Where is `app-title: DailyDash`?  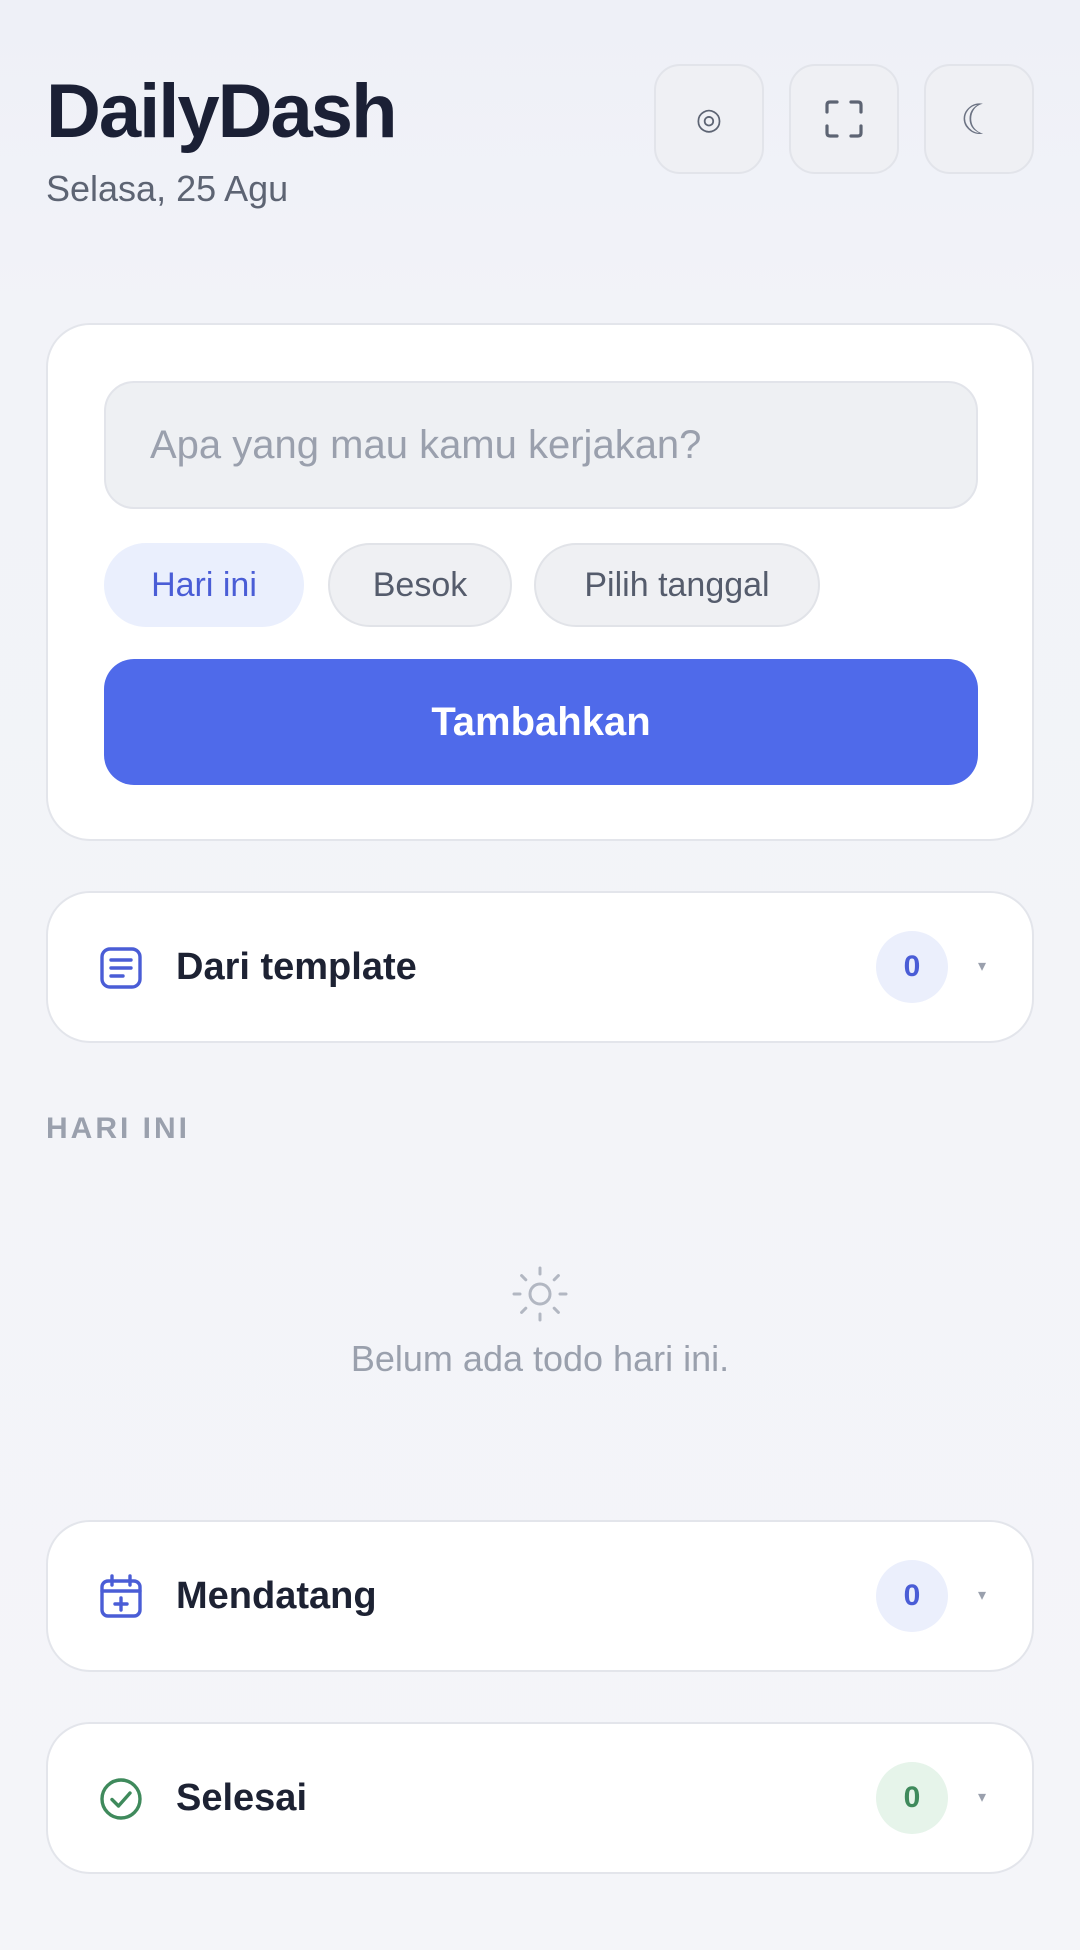
app-title: DailyDash is located at coordinates (221, 111).